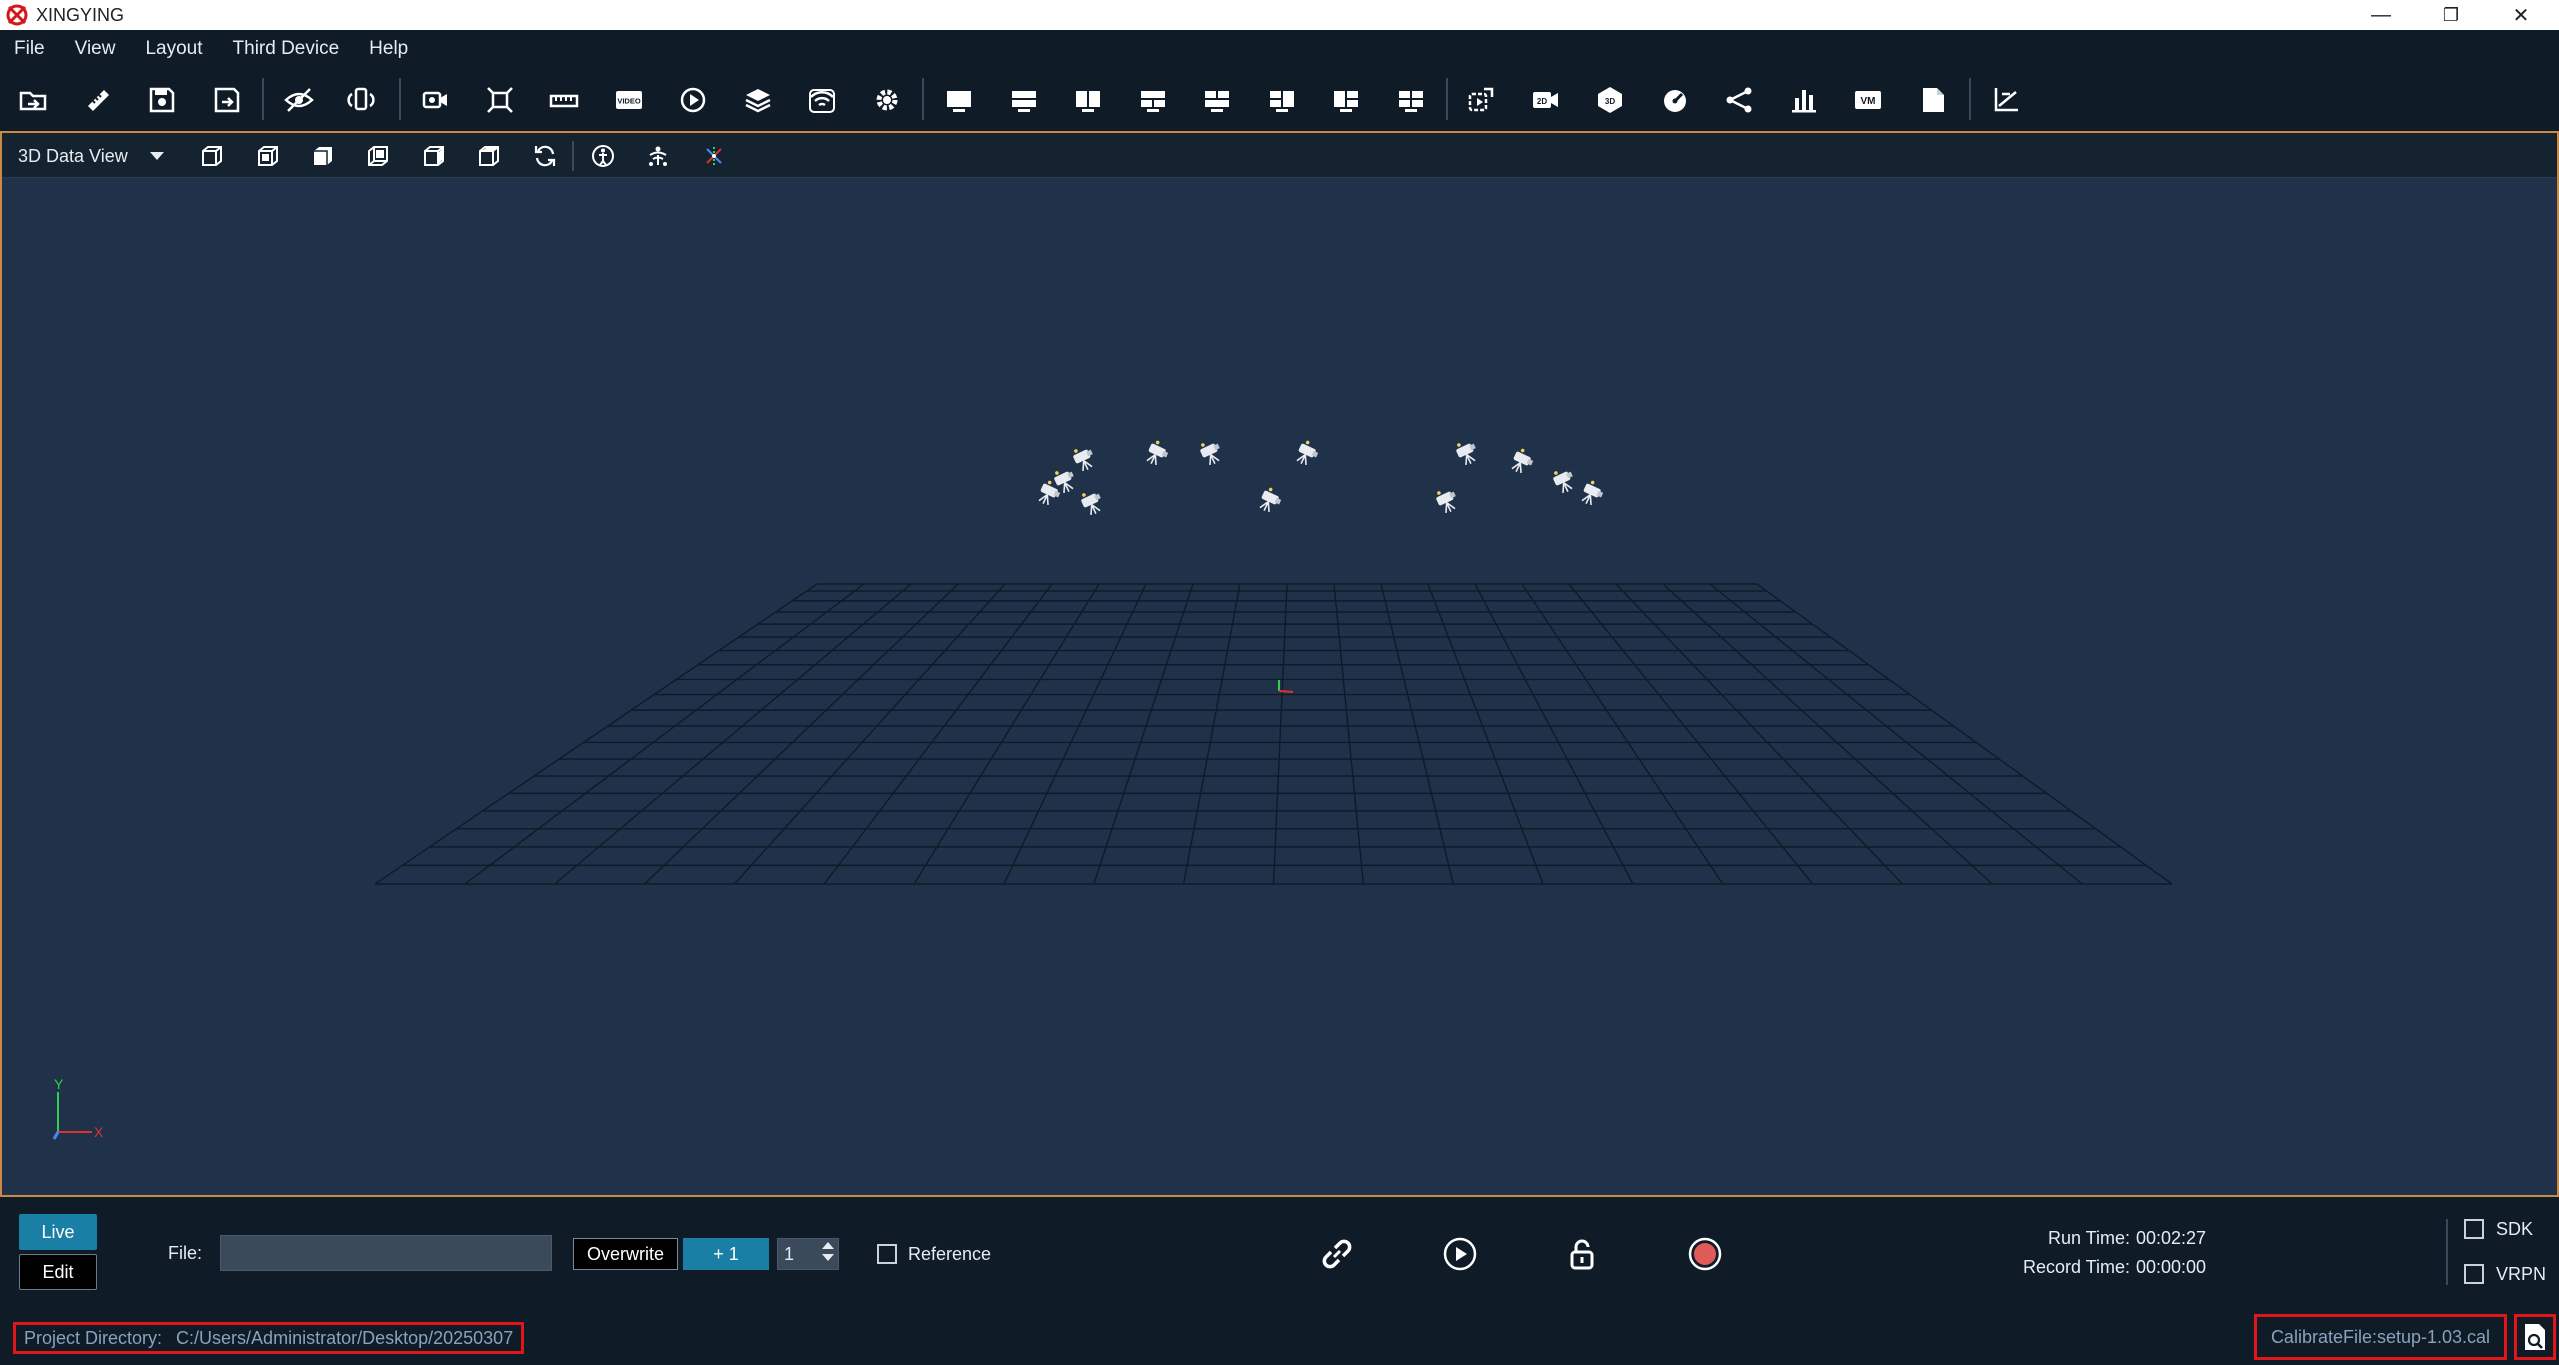 This screenshot has height=1365, width=2559. Describe the element at coordinates (1153, 100) in the screenshot. I see `layout-three-top-icon` at that location.